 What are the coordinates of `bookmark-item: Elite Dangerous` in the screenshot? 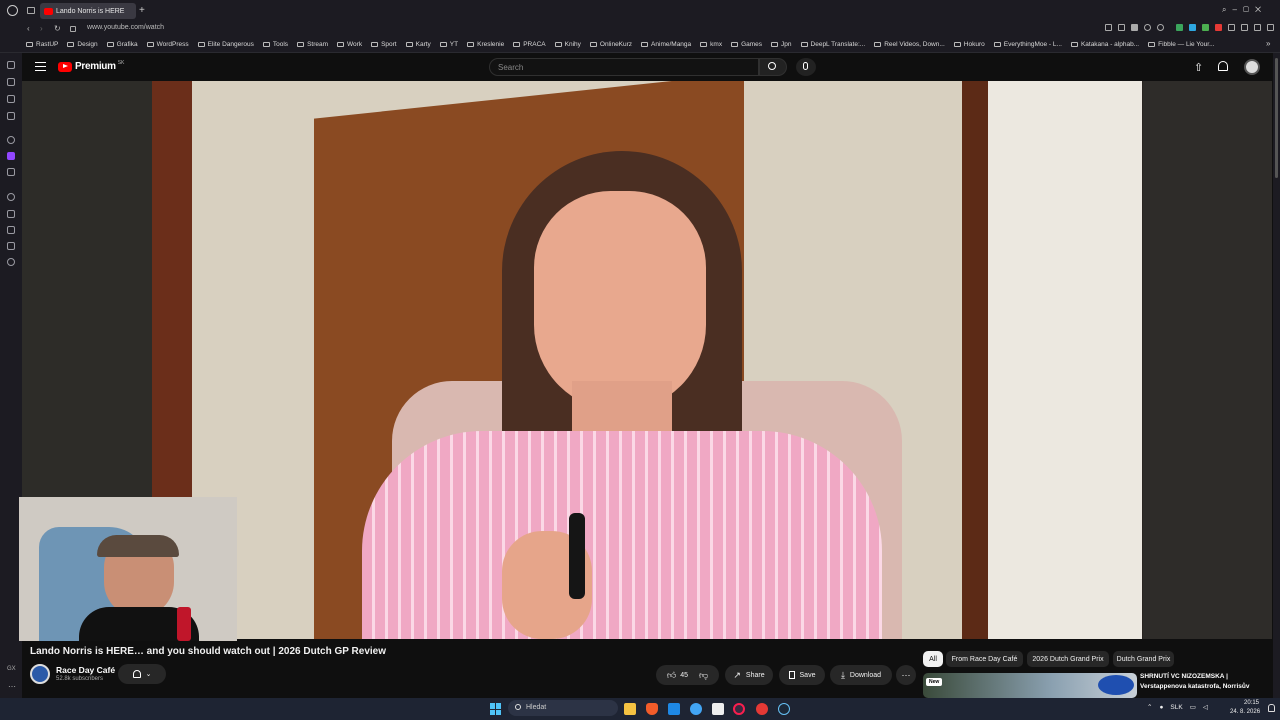 It's located at (225, 44).